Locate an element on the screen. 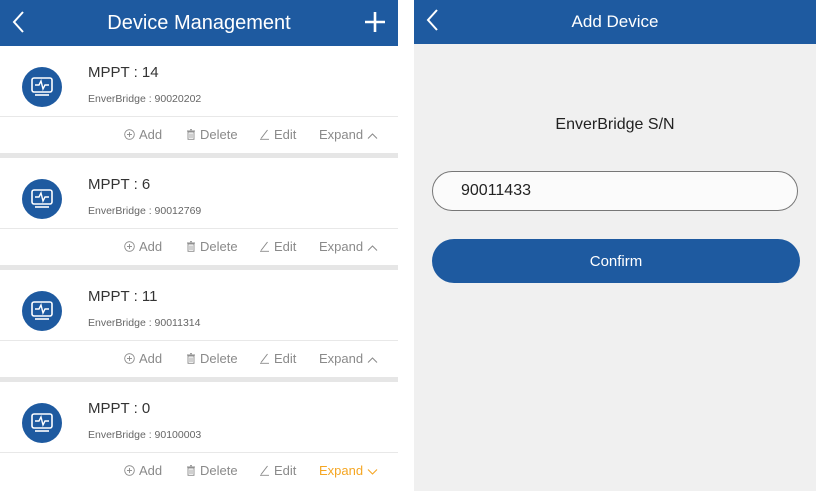  device-name: MPPT : 6 is located at coordinates (119, 184).